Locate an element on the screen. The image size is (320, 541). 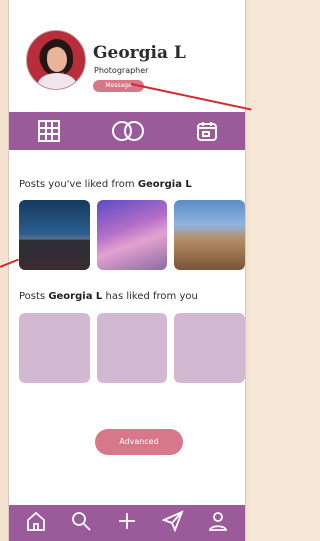
add-icon-svg is located at coordinates (126, 521).